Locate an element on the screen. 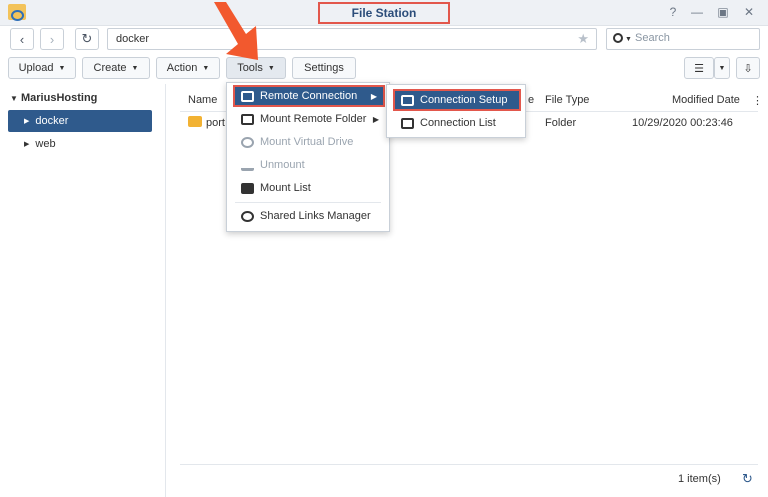 The image size is (768, 497). path-text: docker is located at coordinates (133, 39).